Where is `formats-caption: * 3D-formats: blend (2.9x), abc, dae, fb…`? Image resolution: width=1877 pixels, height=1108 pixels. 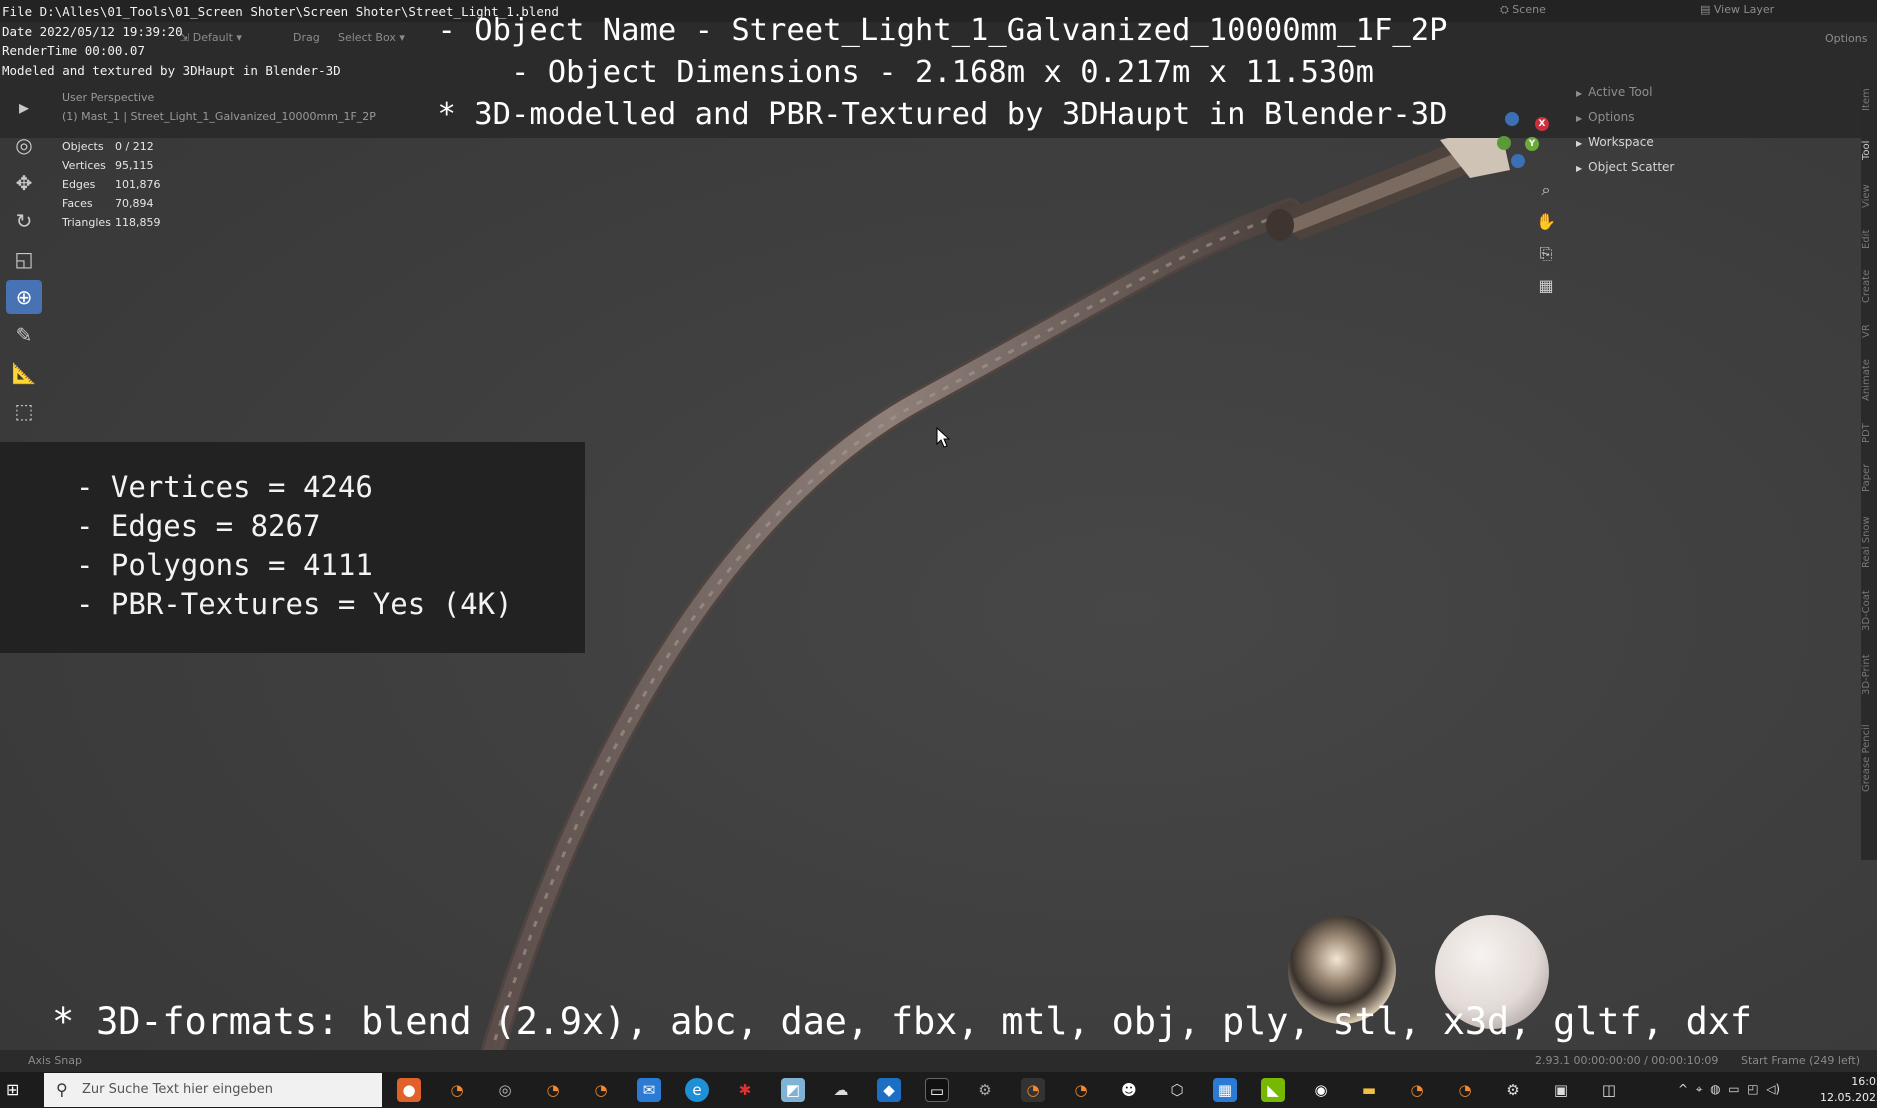 formats-caption: * 3D-formats: blend (2.9x), abc, dae, fb… is located at coordinates (902, 1021).